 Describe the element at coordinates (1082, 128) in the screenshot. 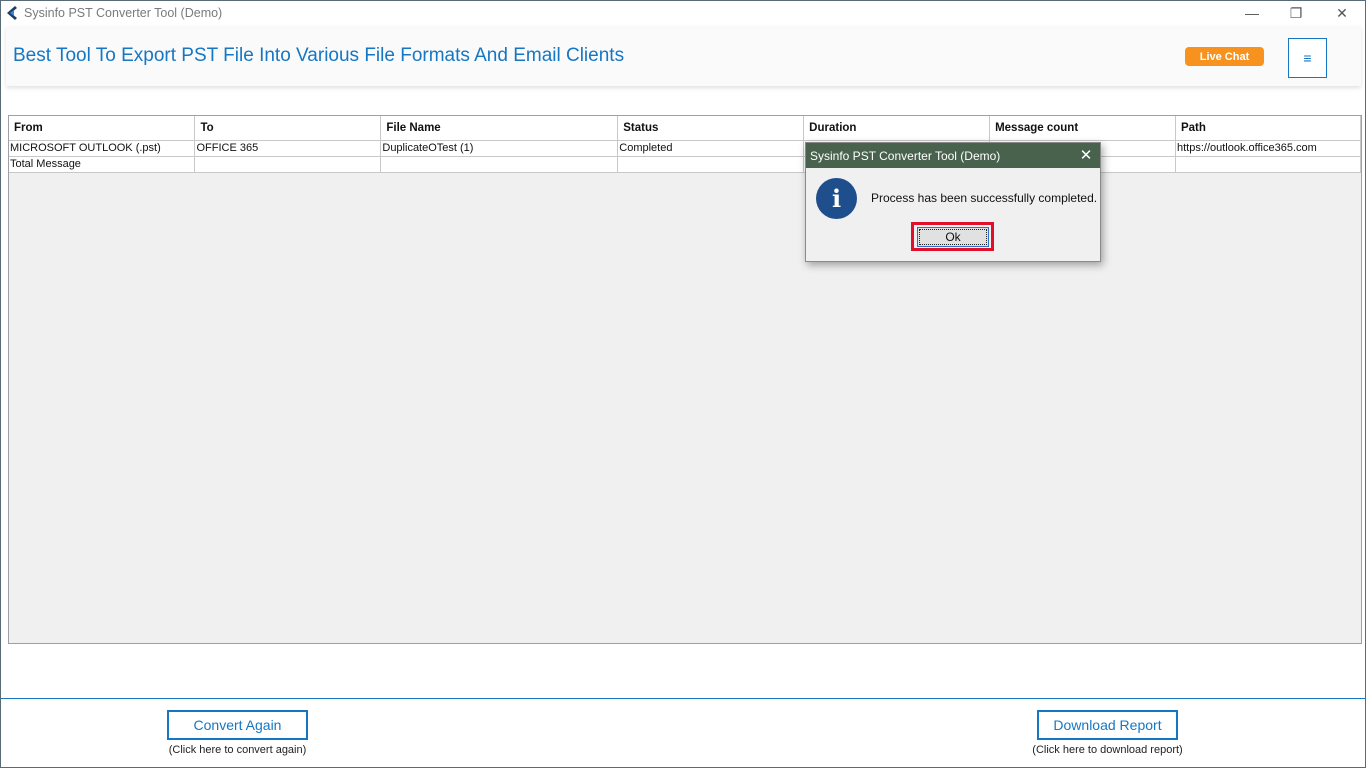

I see `column-header-message-count: Message count` at that location.